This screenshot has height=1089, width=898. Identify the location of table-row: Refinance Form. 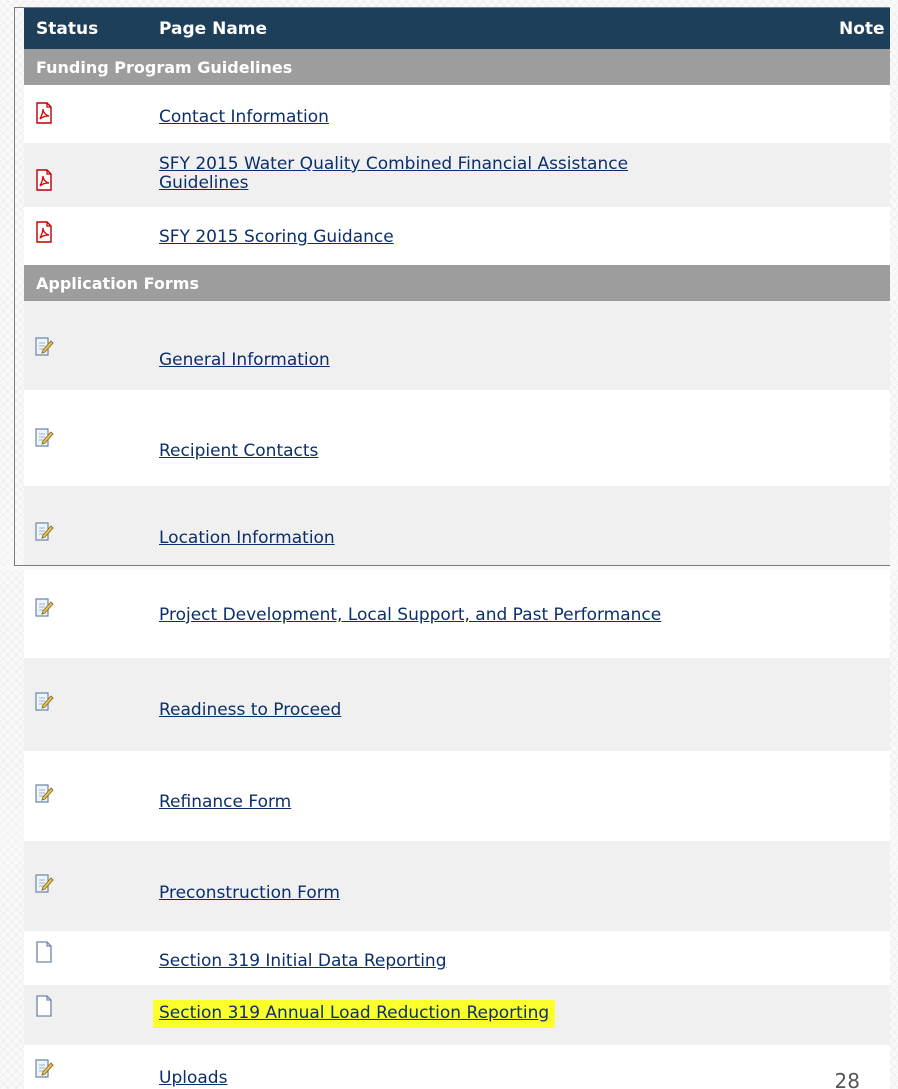
(457, 796).